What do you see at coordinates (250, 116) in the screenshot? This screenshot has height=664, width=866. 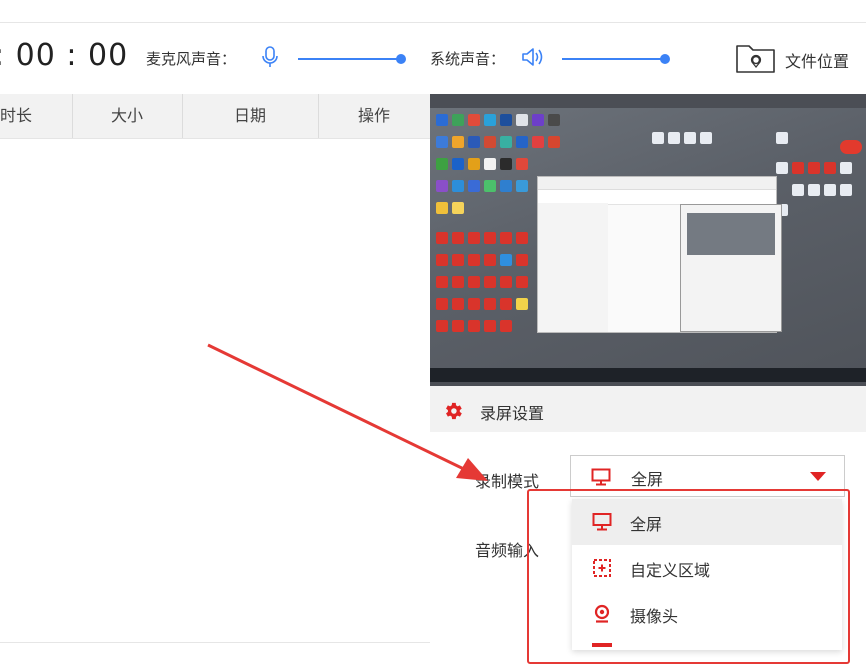 I see `column-date: 日期` at bounding box center [250, 116].